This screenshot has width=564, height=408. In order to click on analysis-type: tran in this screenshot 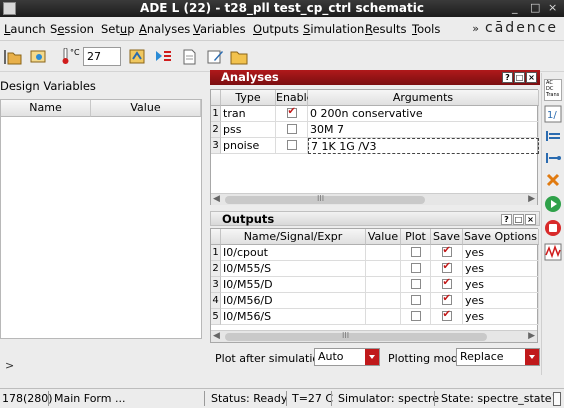, I will do `click(248, 114)`.